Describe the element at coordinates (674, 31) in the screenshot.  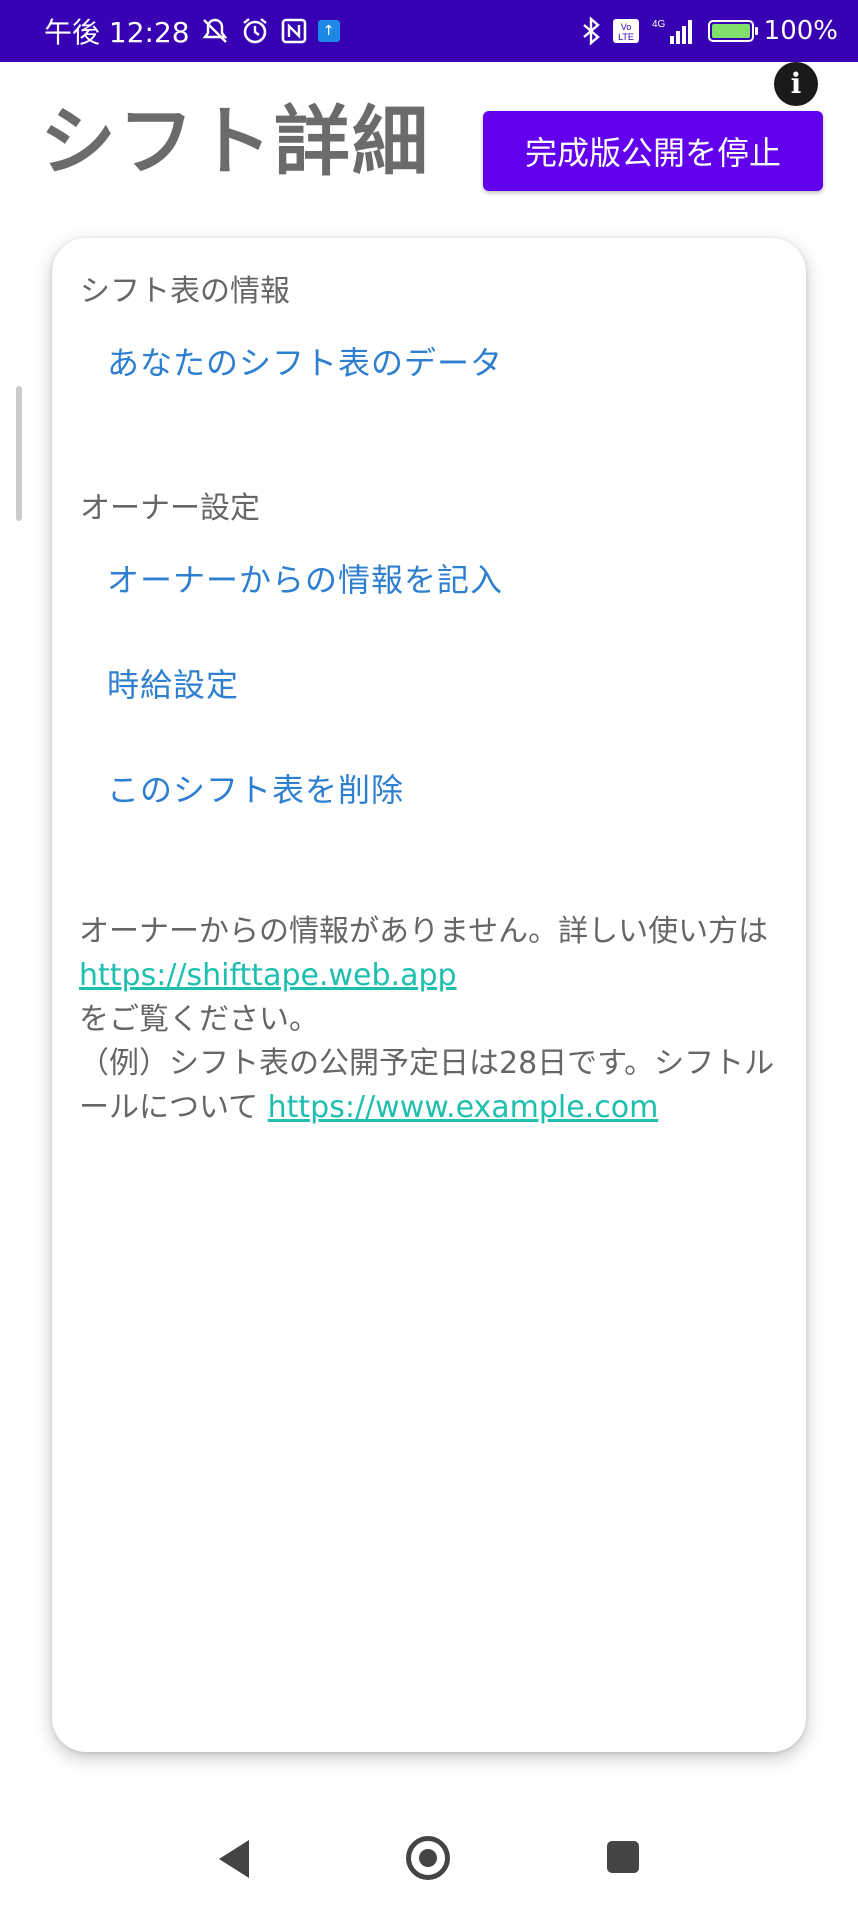
I see `signal-icon: 4G` at that location.